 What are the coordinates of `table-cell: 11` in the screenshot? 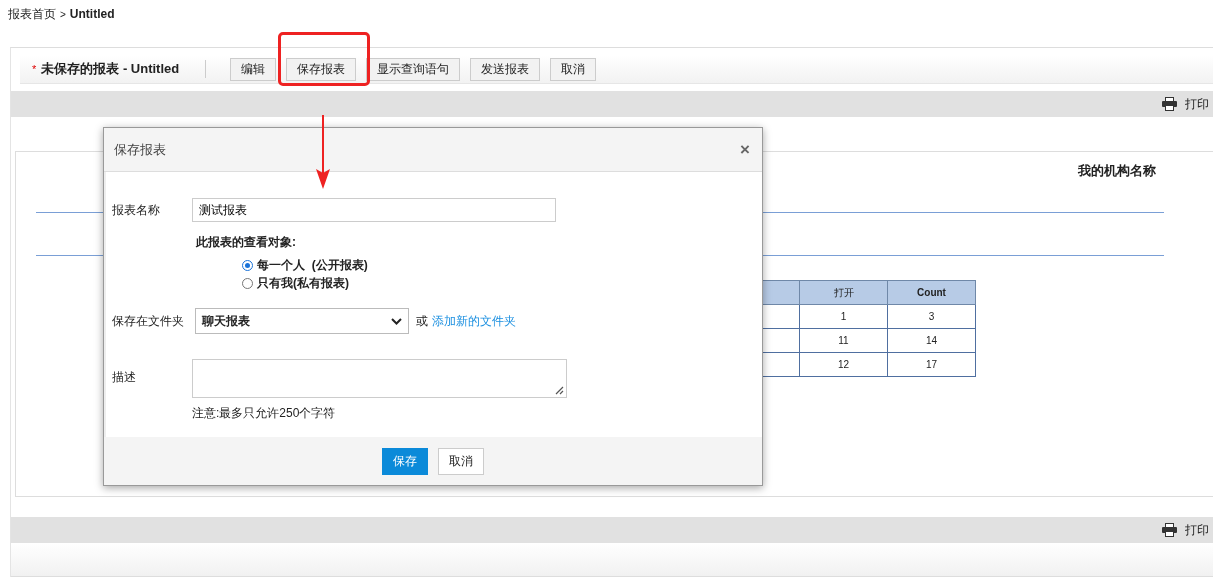 It's located at (843, 340).